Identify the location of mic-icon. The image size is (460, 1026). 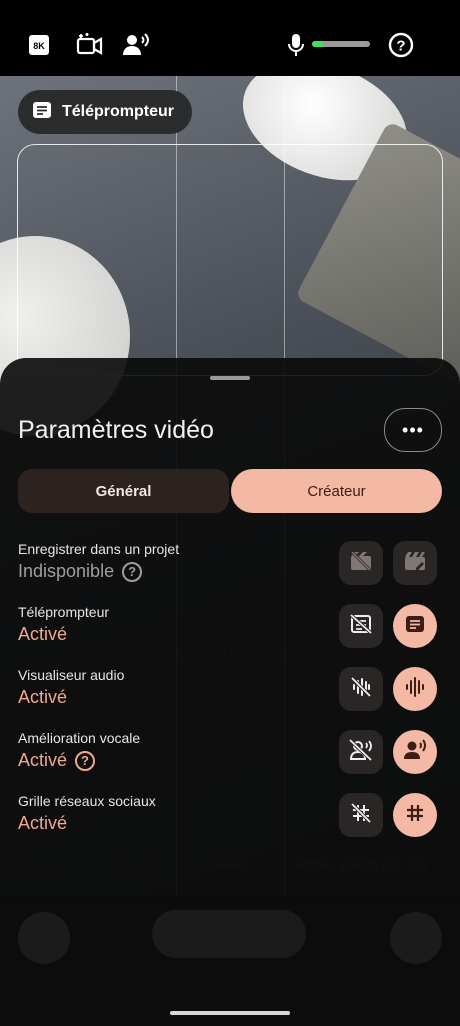
(296, 45).